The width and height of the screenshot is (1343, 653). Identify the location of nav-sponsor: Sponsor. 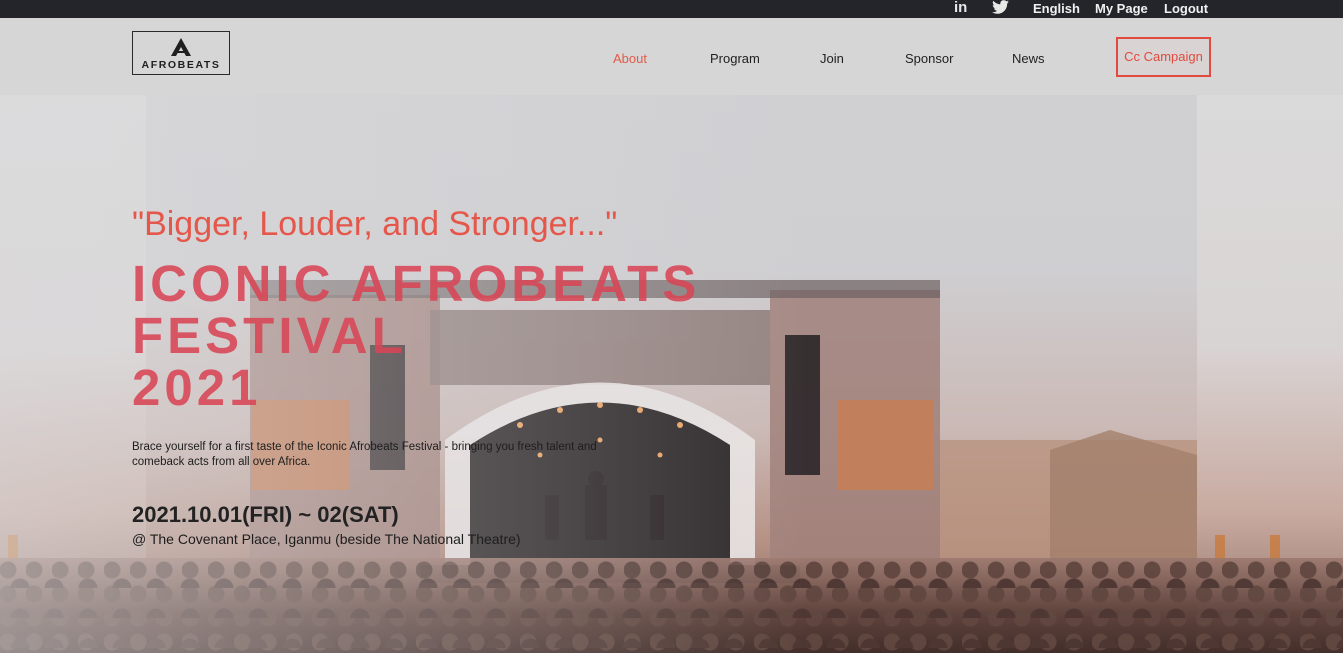
(929, 58).